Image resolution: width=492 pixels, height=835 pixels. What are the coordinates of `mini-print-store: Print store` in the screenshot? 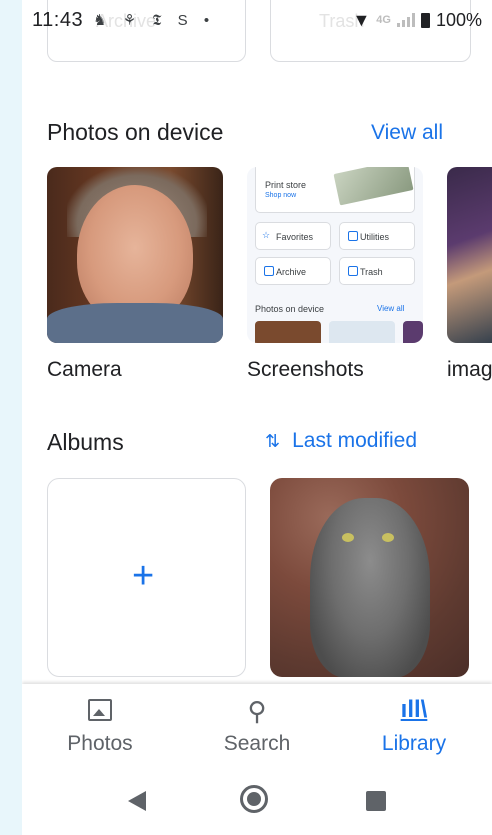 It's located at (286, 185).